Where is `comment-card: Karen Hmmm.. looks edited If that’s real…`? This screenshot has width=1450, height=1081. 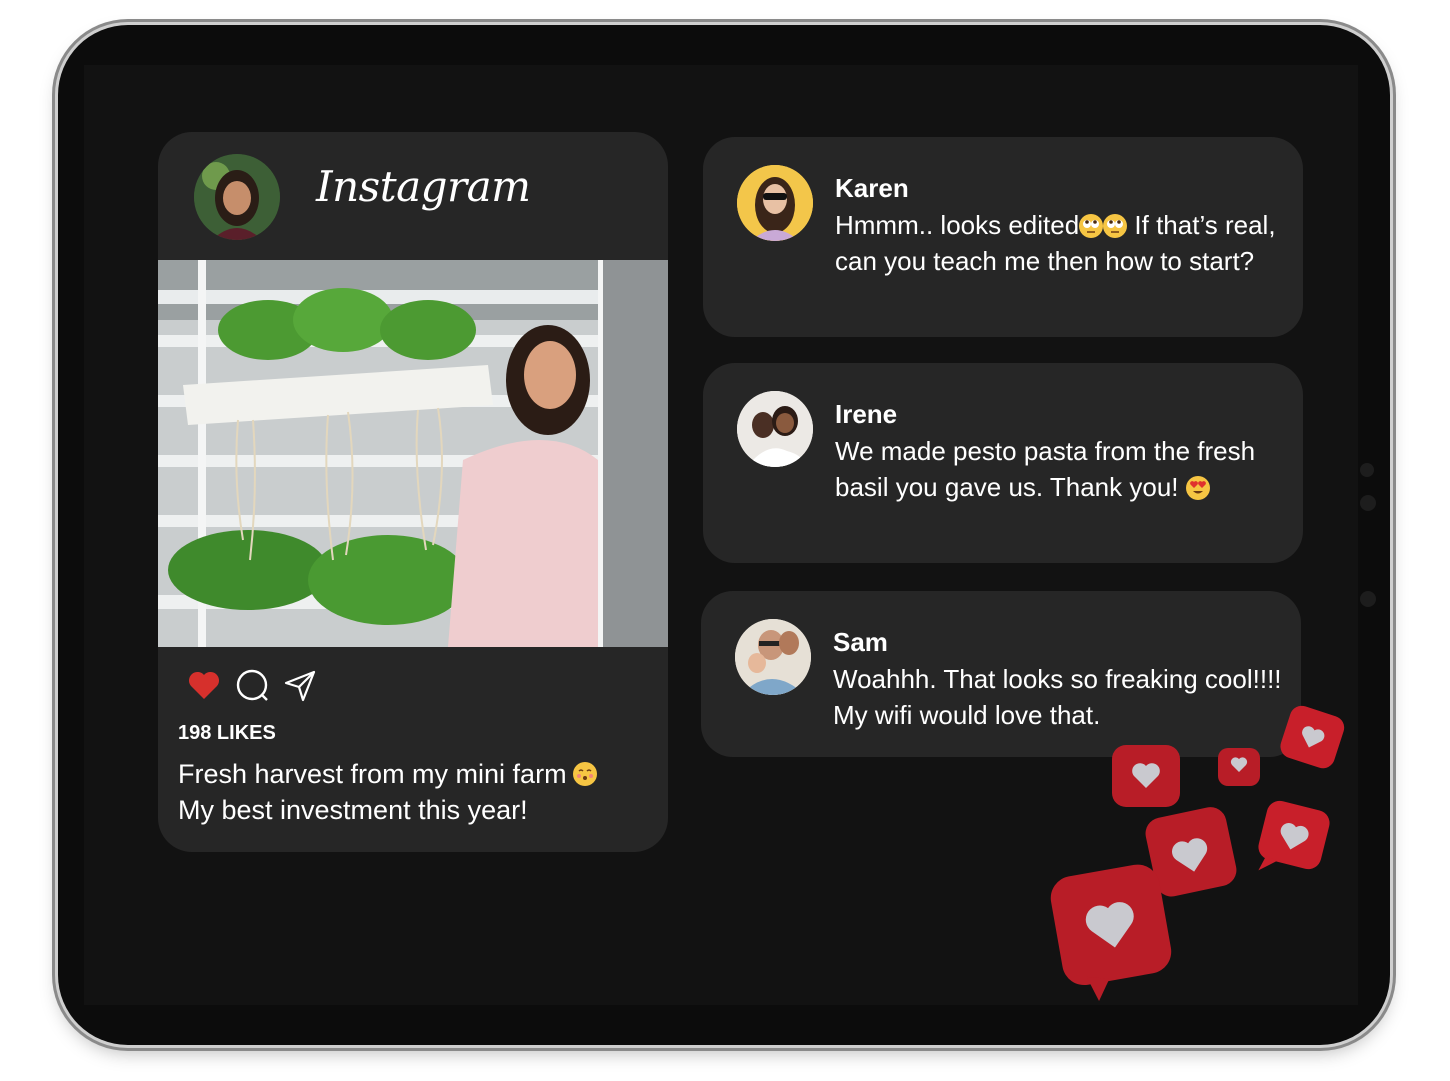 comment-card: Karen Hmmm.. looks edited If that’s real… is located at coordinates (1003, 237).